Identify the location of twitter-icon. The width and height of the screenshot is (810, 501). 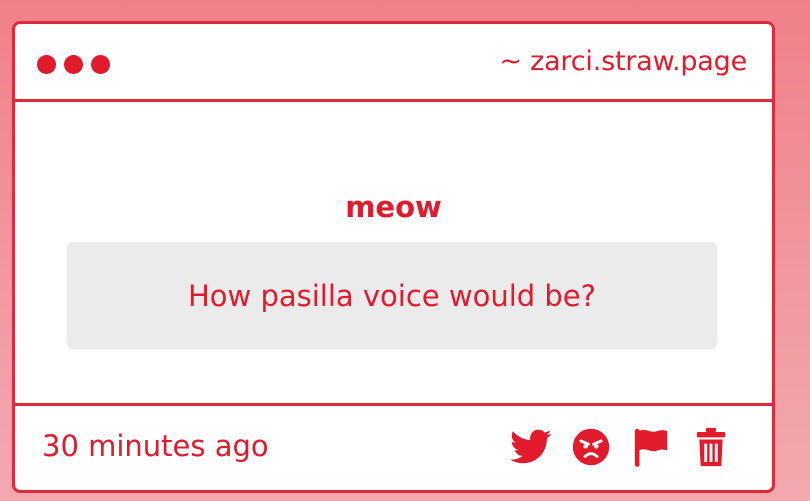
(531, 446).